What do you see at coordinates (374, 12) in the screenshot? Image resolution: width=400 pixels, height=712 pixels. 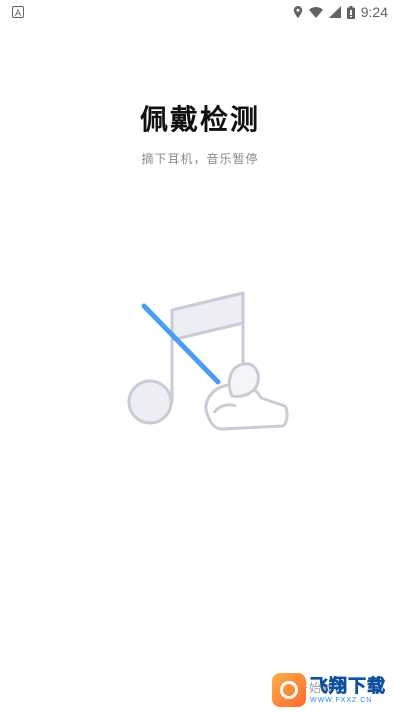 I see `status-time: 9:24` at bounding box center [374, 12].